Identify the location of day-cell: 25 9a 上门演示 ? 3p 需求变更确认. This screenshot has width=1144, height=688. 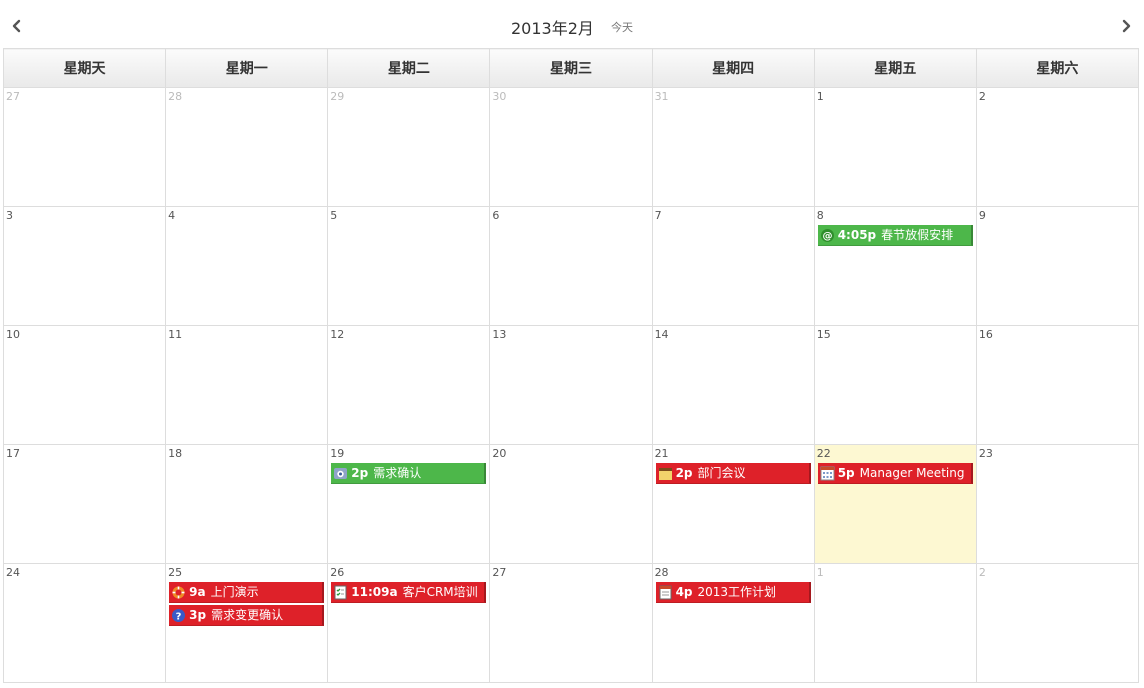
(247, 623).